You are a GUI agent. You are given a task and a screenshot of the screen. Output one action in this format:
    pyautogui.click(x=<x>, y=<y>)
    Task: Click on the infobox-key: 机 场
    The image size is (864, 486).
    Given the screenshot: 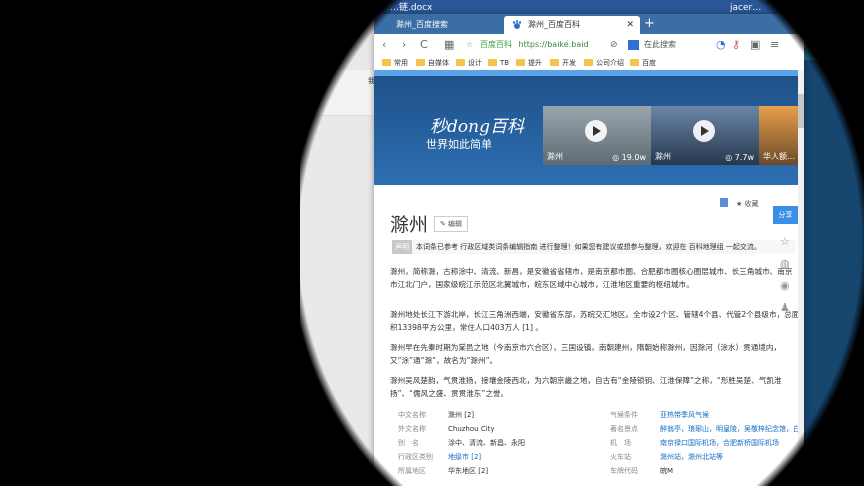 What is the action you would take?
    pyautogui.click(x=620, y=443)
    